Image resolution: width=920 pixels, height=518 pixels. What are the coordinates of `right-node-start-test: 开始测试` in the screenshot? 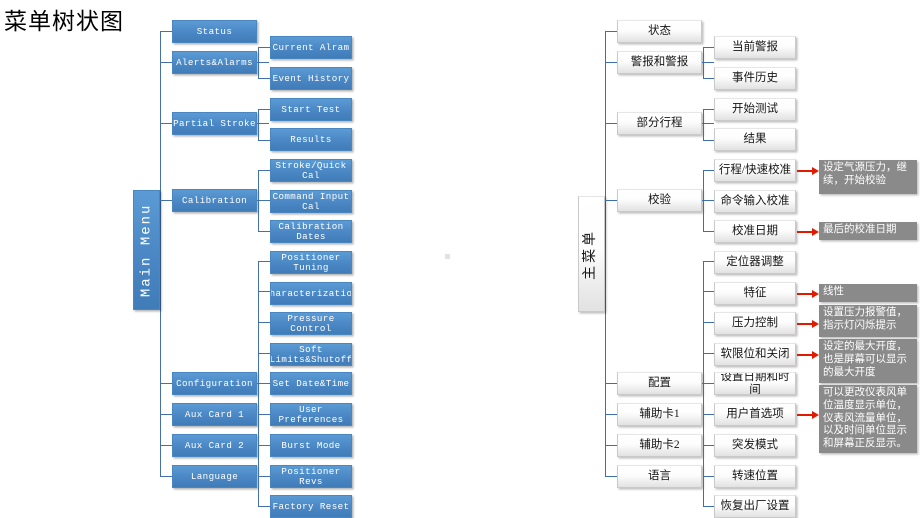 It's located at (755, 109).